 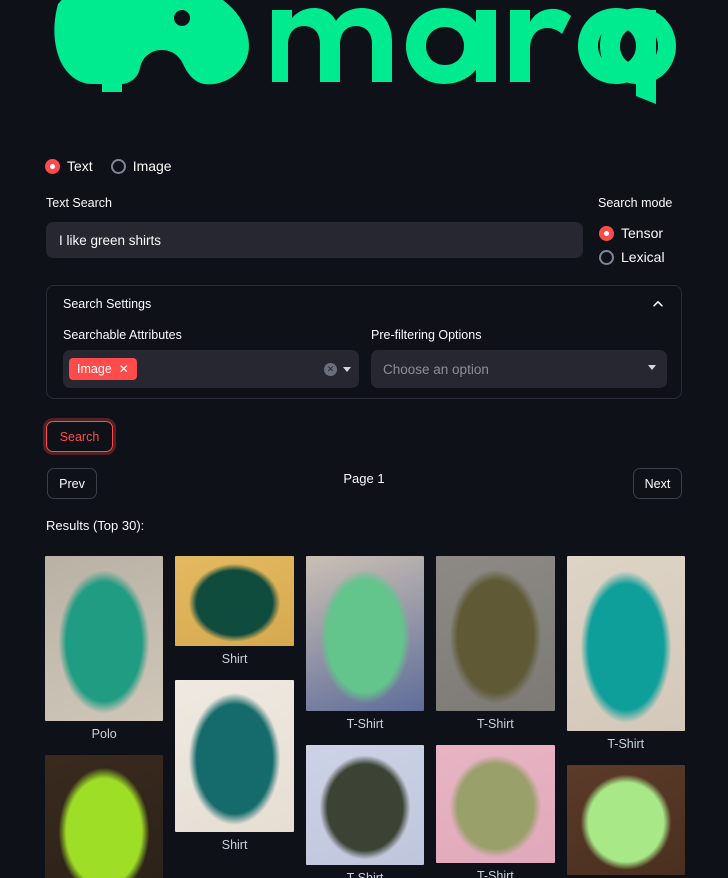 I want to click on search-mode-label: Search mode, so click(x=635, y=203).